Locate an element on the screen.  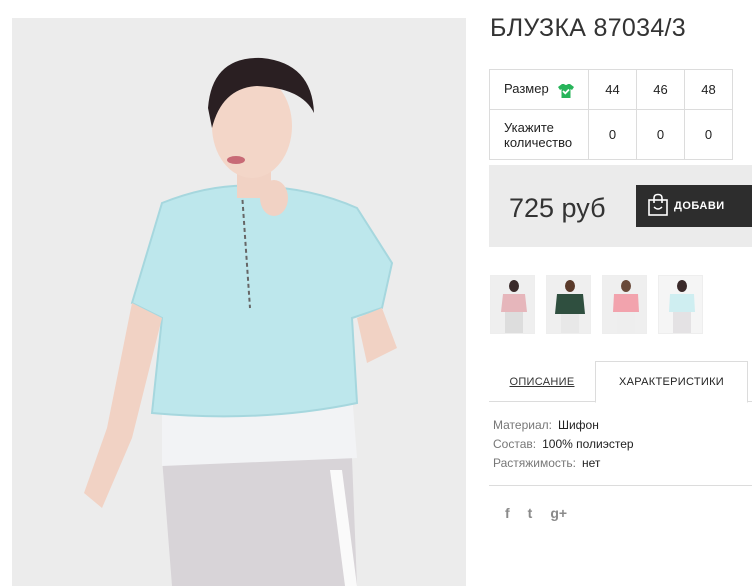
characteristic-row: Растяжимость: нет is located at coordinates (563, 463).